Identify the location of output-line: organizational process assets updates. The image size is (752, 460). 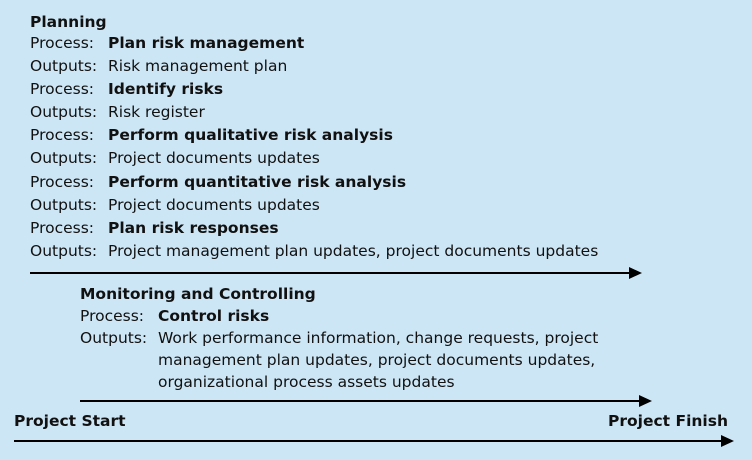
(306, 382).